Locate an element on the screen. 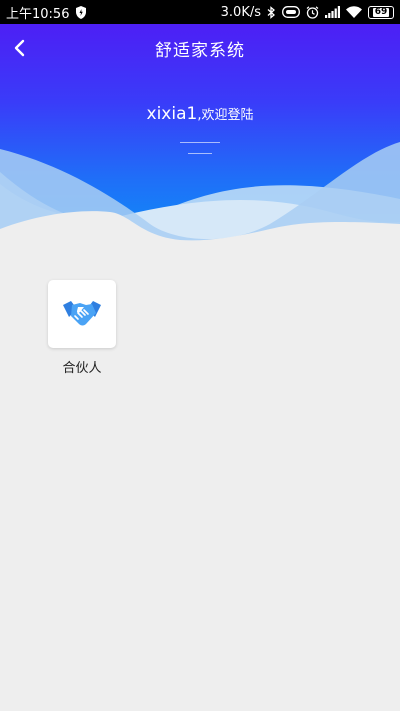 The image size is (400, 711). shield-icon is located at coordinates (81, 12).